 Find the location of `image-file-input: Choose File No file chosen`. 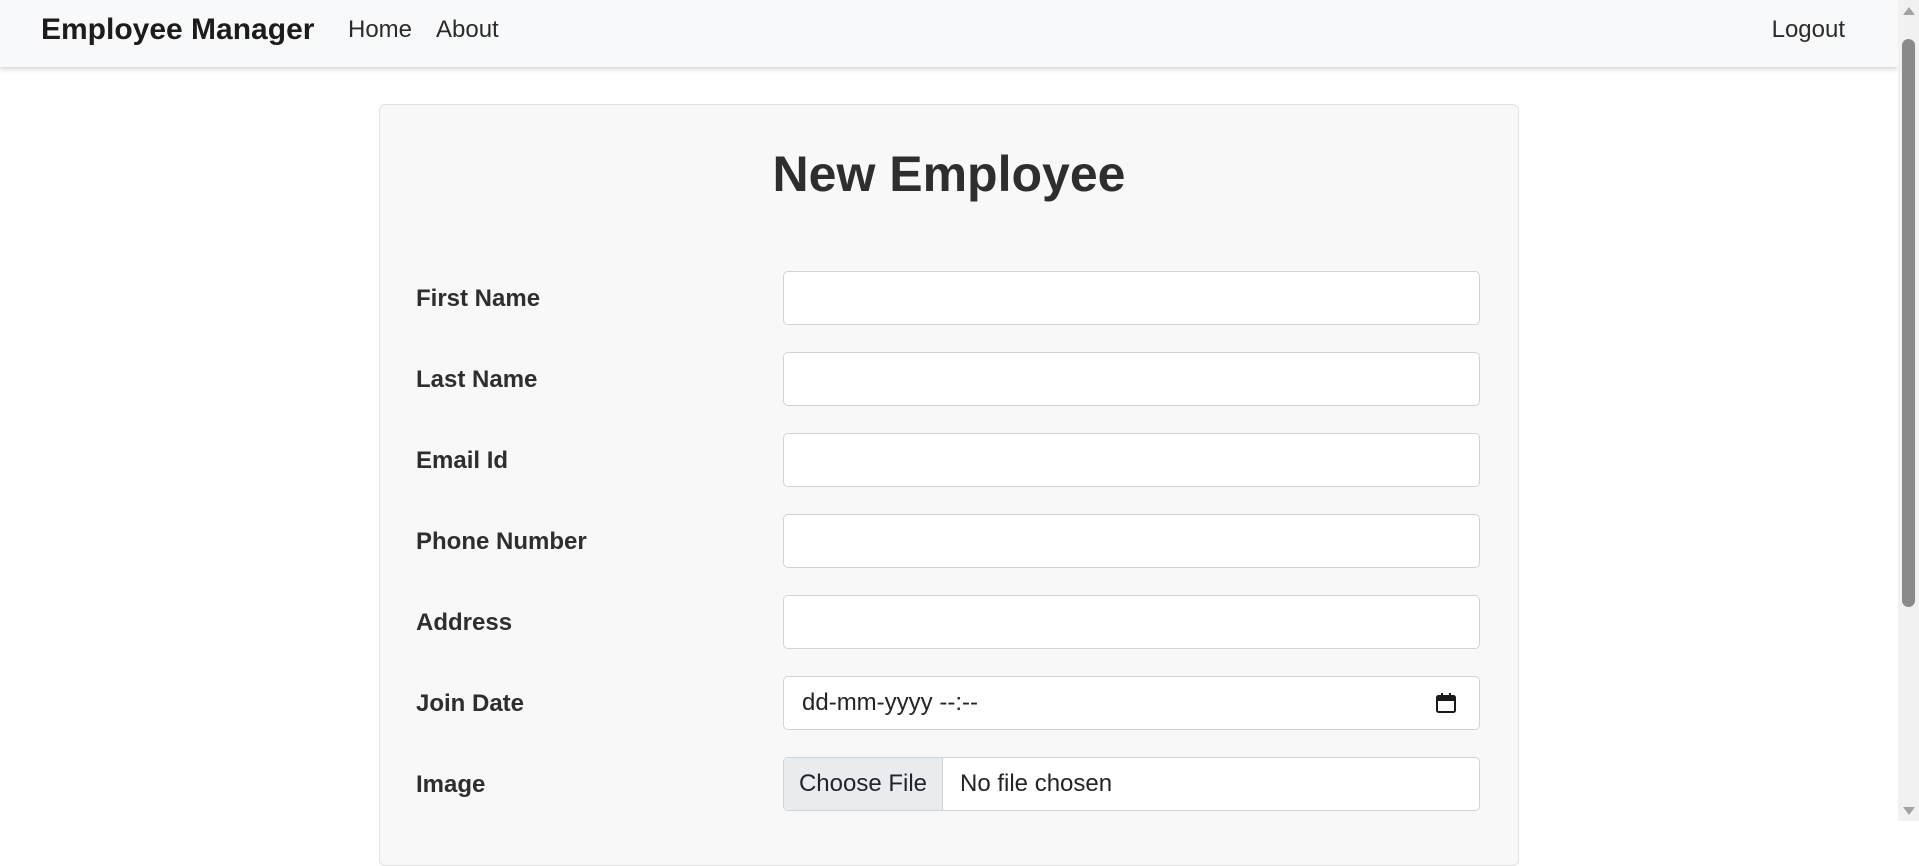

image-file-input: Choose File No file chosen is located at coordinates (1131, 784).